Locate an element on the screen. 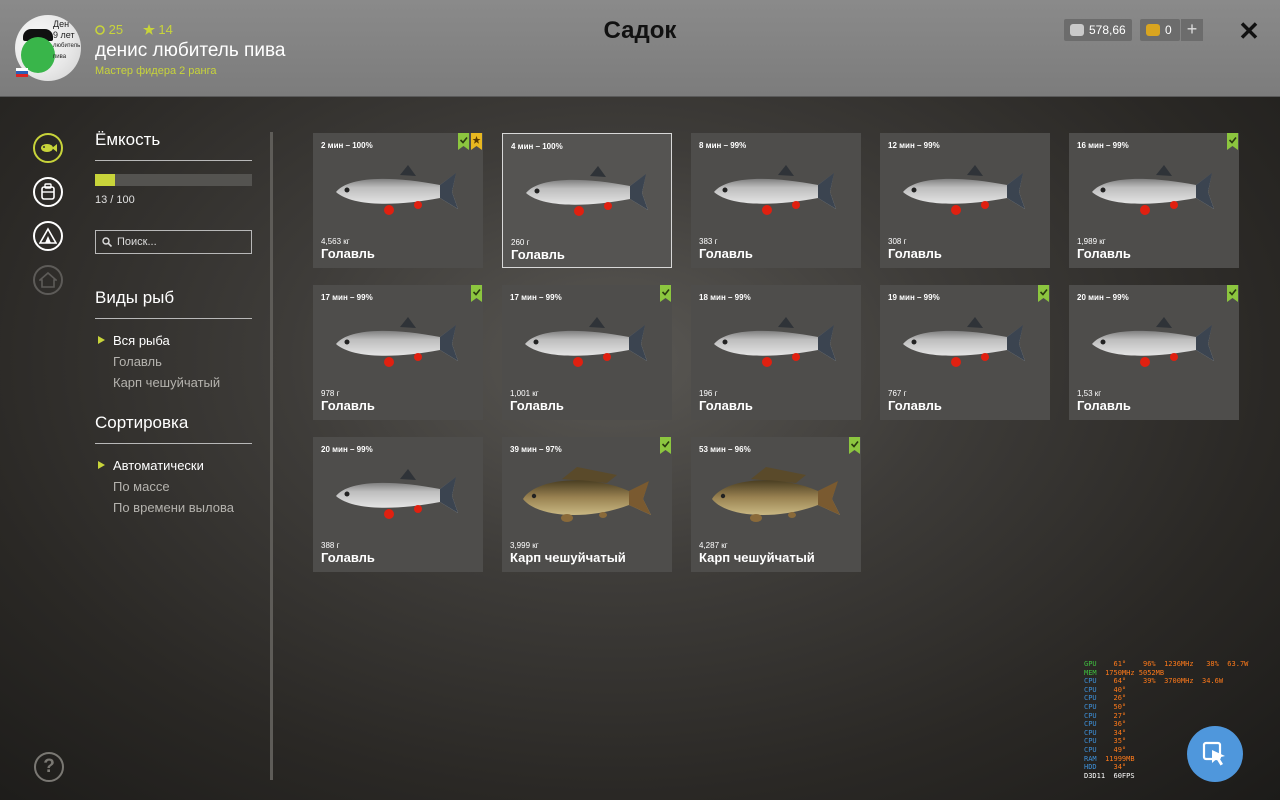  species-list: Вся рыба Голавль Карп чешуйчатый is located at coordinates (173, 361).